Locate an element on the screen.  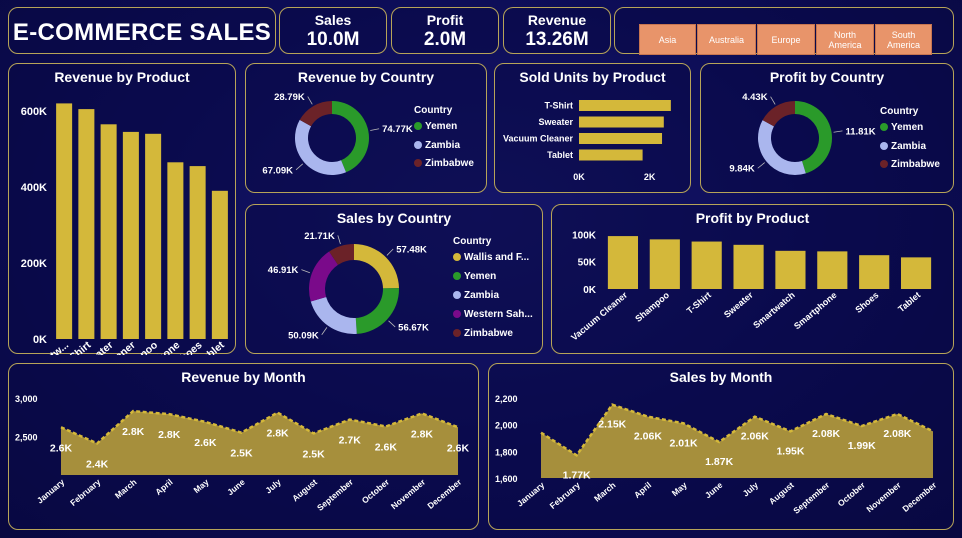
kpi-value: 10.0M is located at coordinates (333, 39).